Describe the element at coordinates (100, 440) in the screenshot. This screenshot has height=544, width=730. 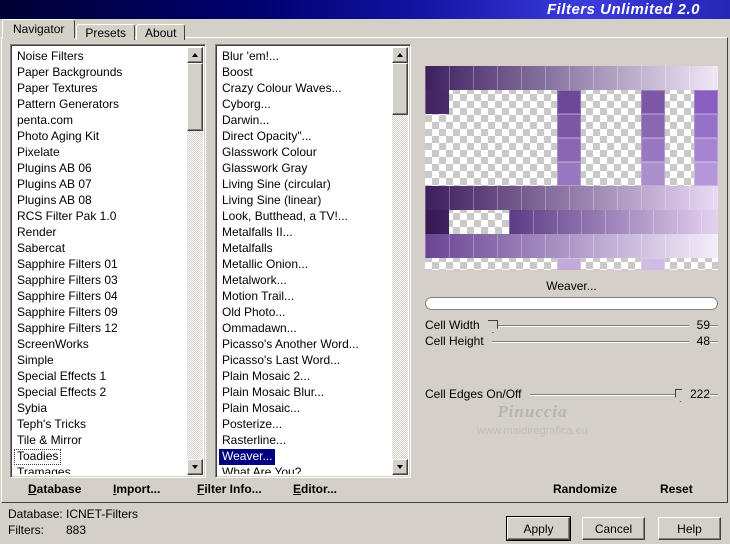
I see `list-item: Tile & Mirror` at that location.